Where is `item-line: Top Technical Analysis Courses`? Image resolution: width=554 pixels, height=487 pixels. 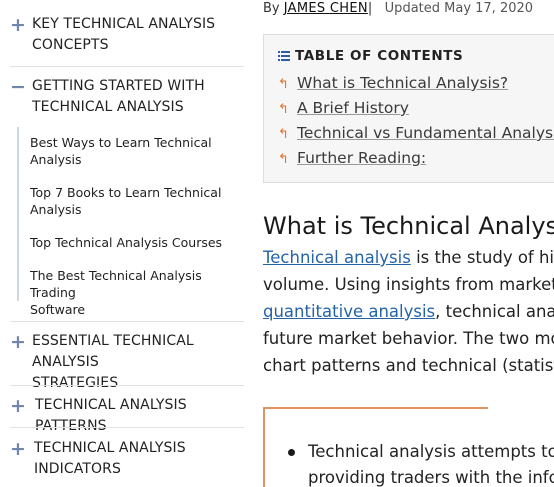 item-line: Top Technical Analysis Courses is located at coordinates (126, 242).